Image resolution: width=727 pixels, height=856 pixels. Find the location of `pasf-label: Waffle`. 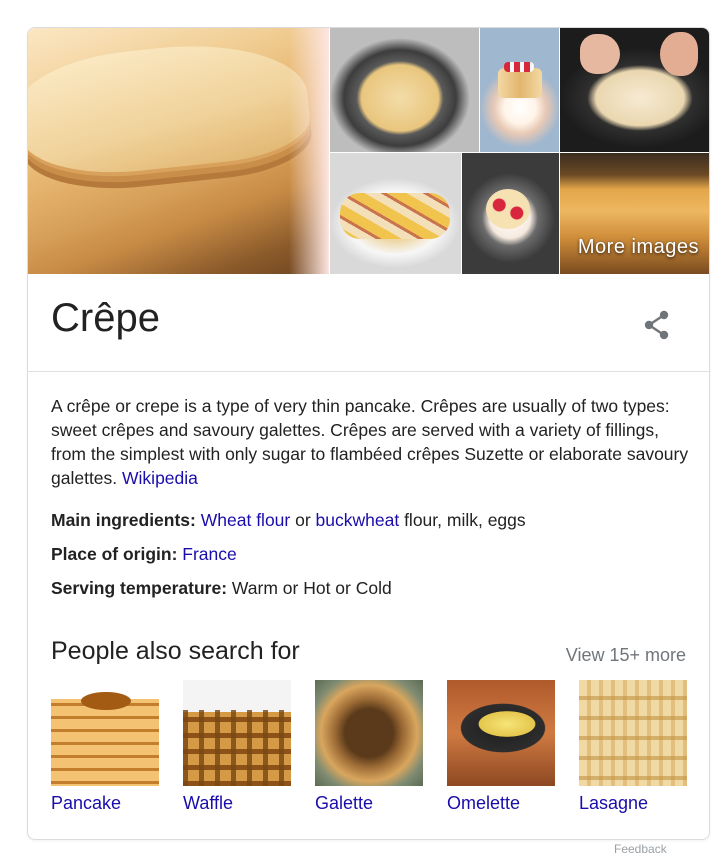

pasf-label: Waffle is located at coordinates (238, 803).